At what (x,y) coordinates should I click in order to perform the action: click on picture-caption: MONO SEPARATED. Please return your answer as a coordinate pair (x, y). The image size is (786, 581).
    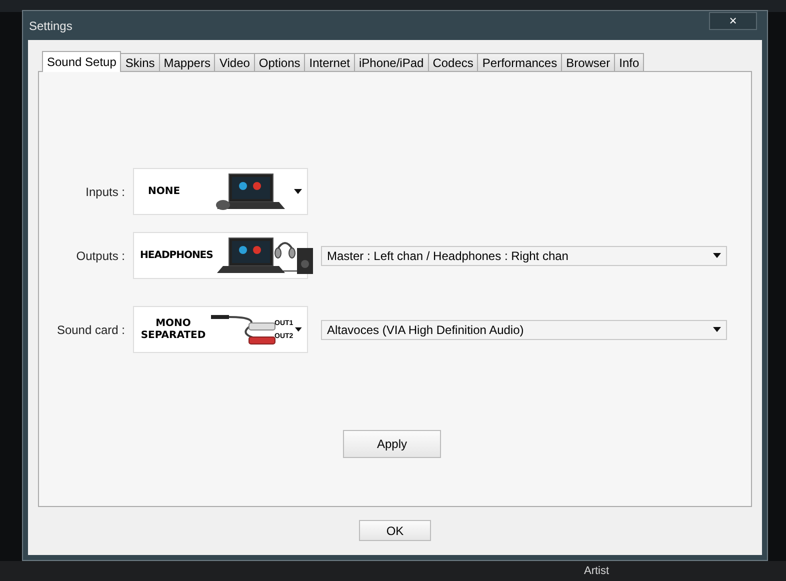
    Looking at the image, I should click on (173, 330).